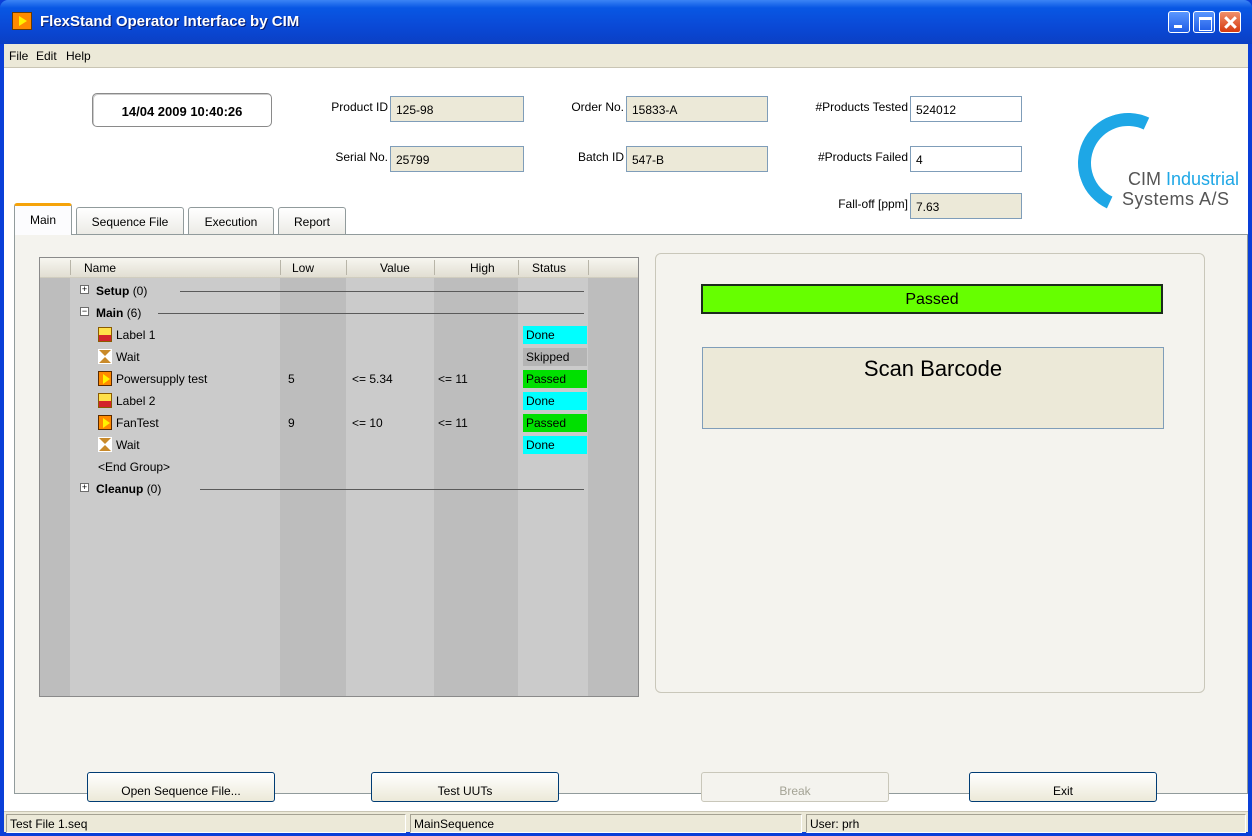 The height and width of the screenshot is (836, 1252). I want to click on status-bar: Test File 1.seq MainSequence User: prh, so click(626, 822).